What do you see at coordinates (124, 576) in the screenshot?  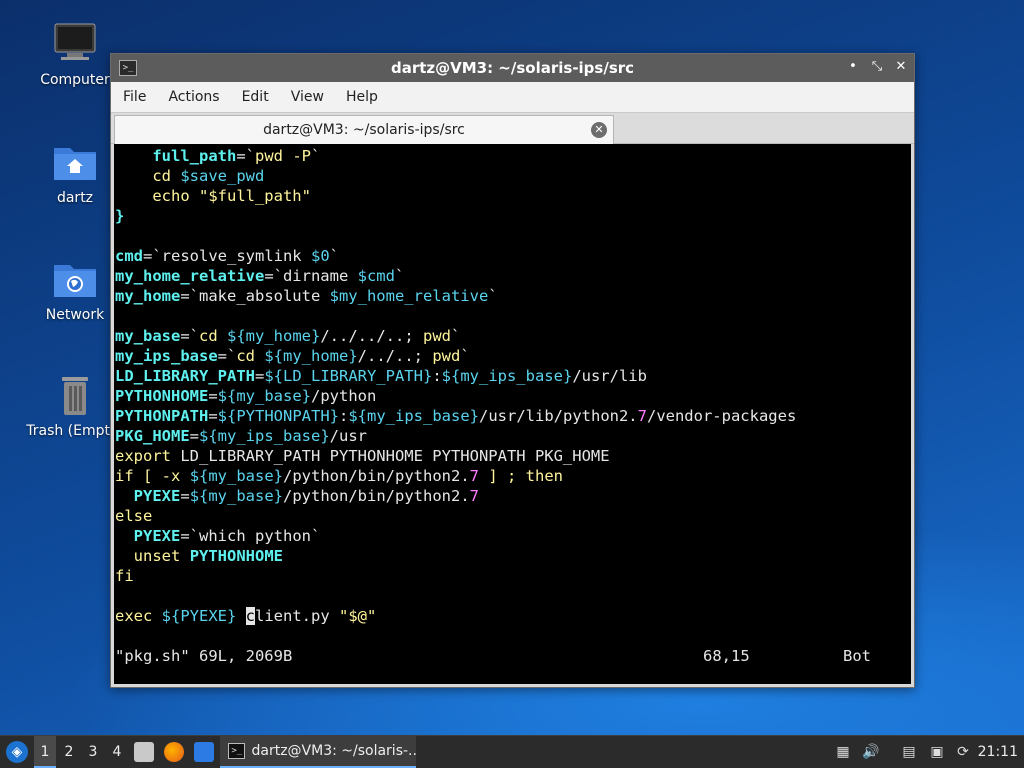 I see `code-line: fi` at bounding box center [124, 576].